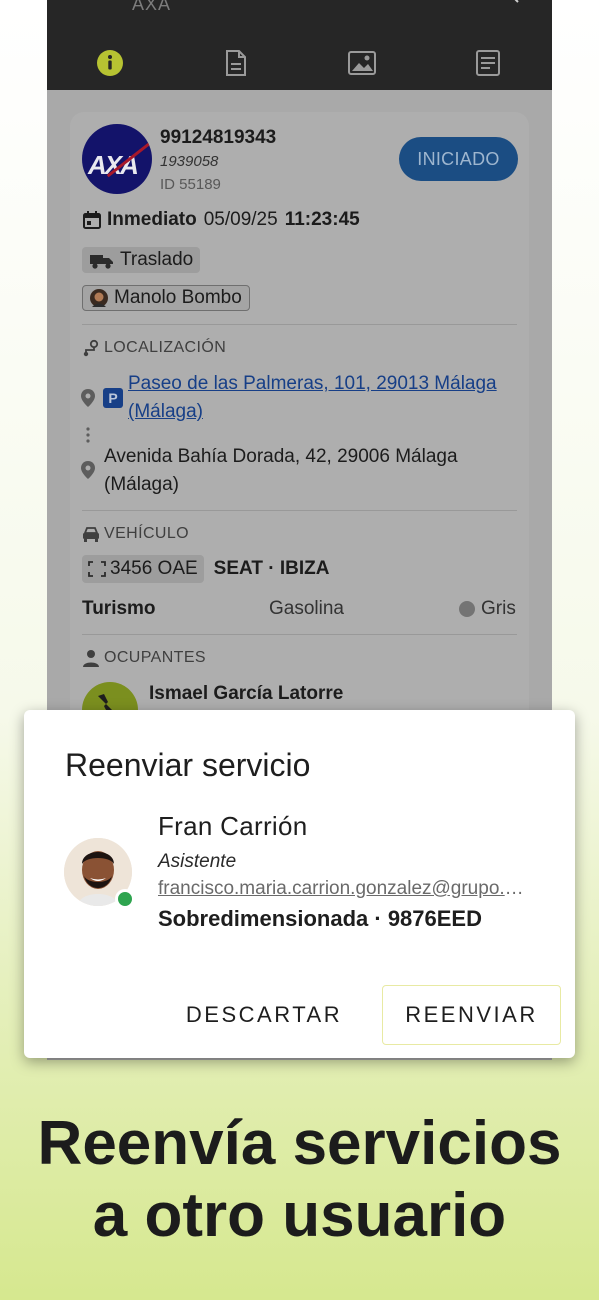 This screenshot has height=1300, width=599. What do you see at coordinates (85, 2) in the screenshot?
I see `back-arrow-icon` at bounding box center [85, 2].